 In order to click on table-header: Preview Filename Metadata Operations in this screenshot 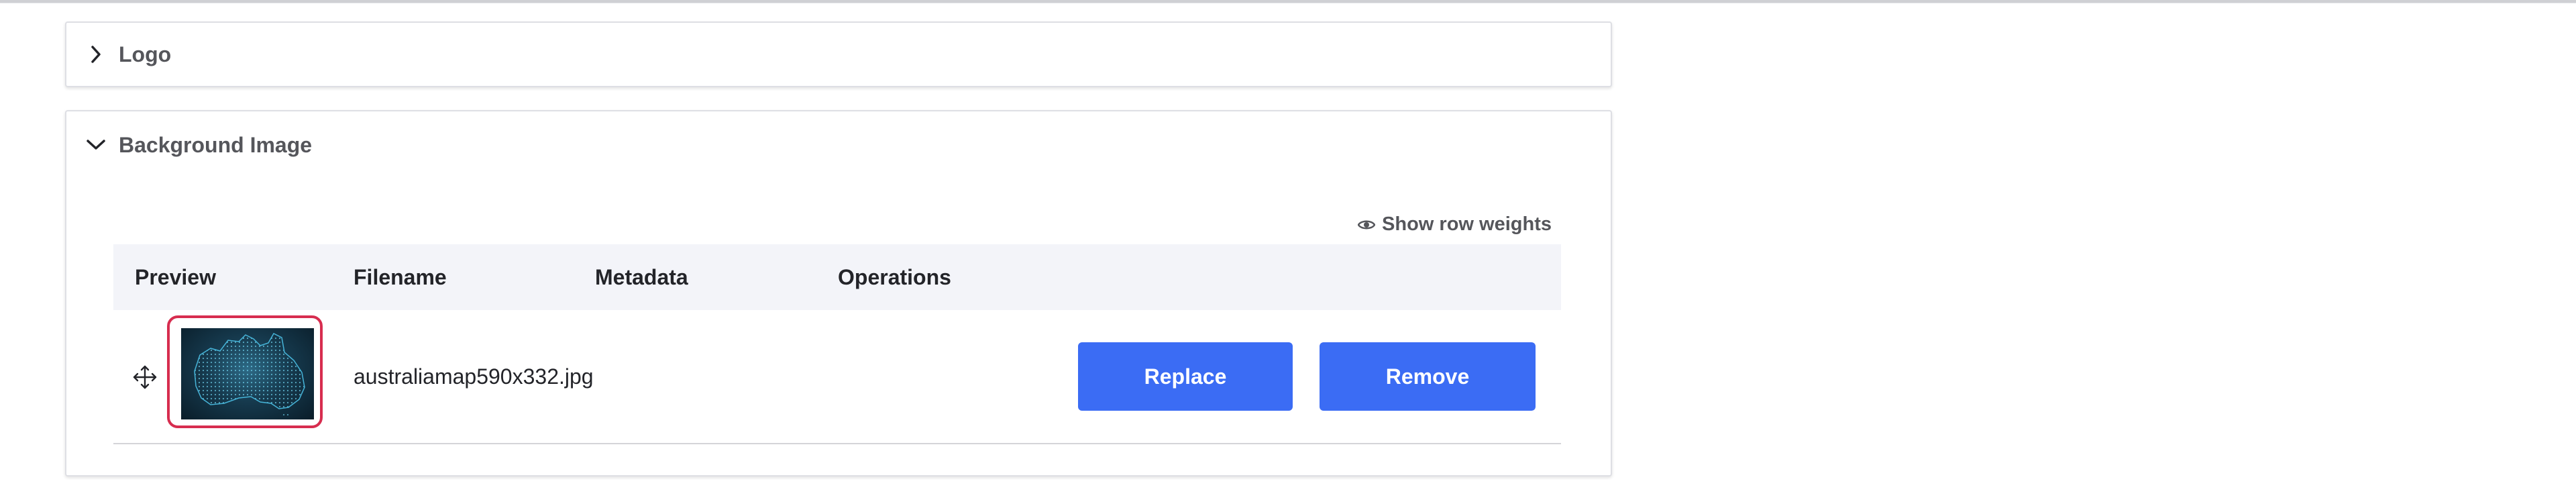, I will do `click(837, 277)`.